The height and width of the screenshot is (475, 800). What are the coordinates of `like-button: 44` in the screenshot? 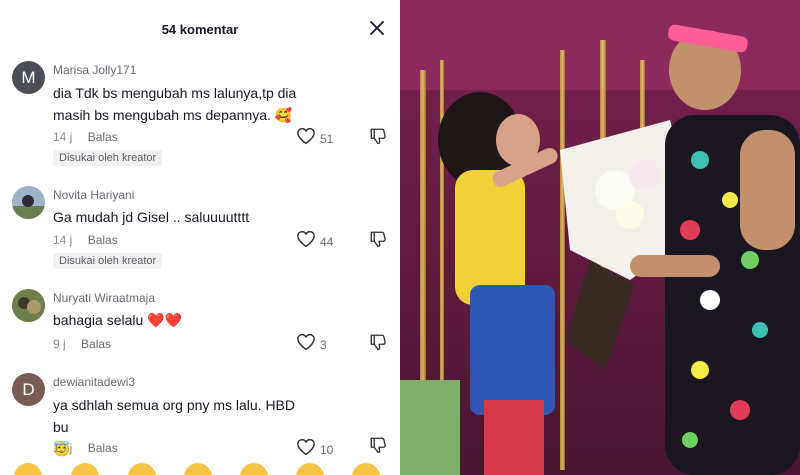 It's located at (314, 241).